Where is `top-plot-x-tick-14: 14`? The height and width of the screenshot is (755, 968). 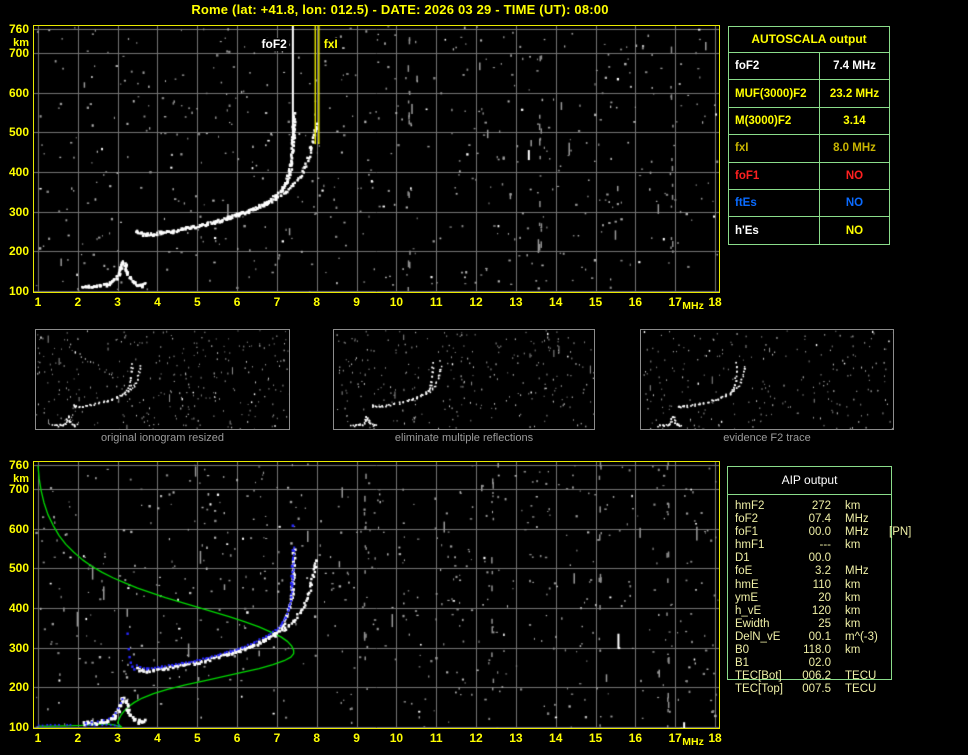 top-plot-x-tick-14: 14 is located at coordinates (556, 302).